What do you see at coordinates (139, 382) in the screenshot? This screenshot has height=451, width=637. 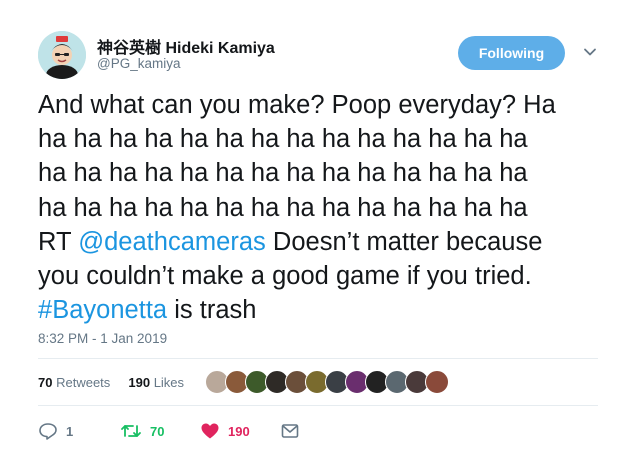 I see `likes-count: 190` at bounding box center [139, 382].